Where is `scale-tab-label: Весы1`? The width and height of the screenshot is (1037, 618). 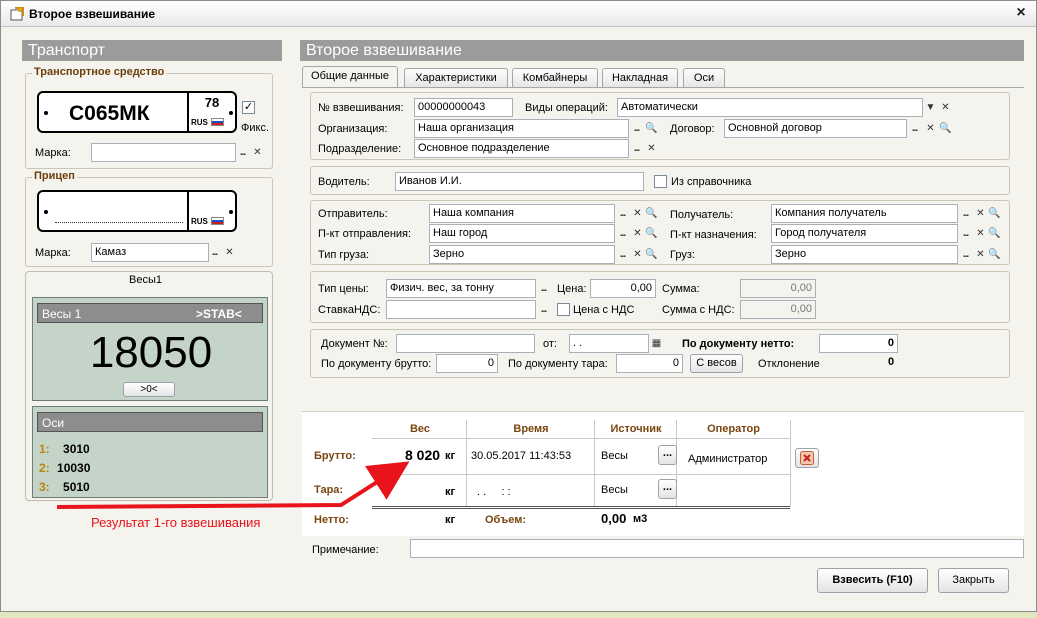
scale-tab-label: Весы1 is located at coordinates (145, 280).